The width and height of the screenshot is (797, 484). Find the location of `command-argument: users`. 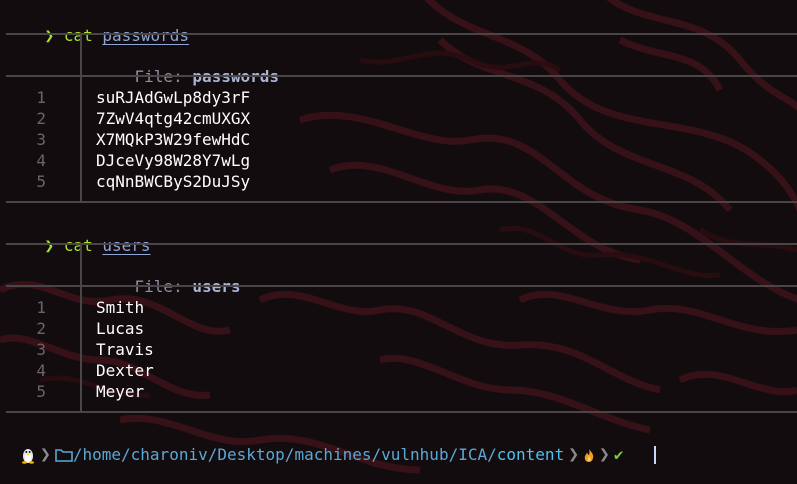

command-argument: users is located at coordinates (126, 245).